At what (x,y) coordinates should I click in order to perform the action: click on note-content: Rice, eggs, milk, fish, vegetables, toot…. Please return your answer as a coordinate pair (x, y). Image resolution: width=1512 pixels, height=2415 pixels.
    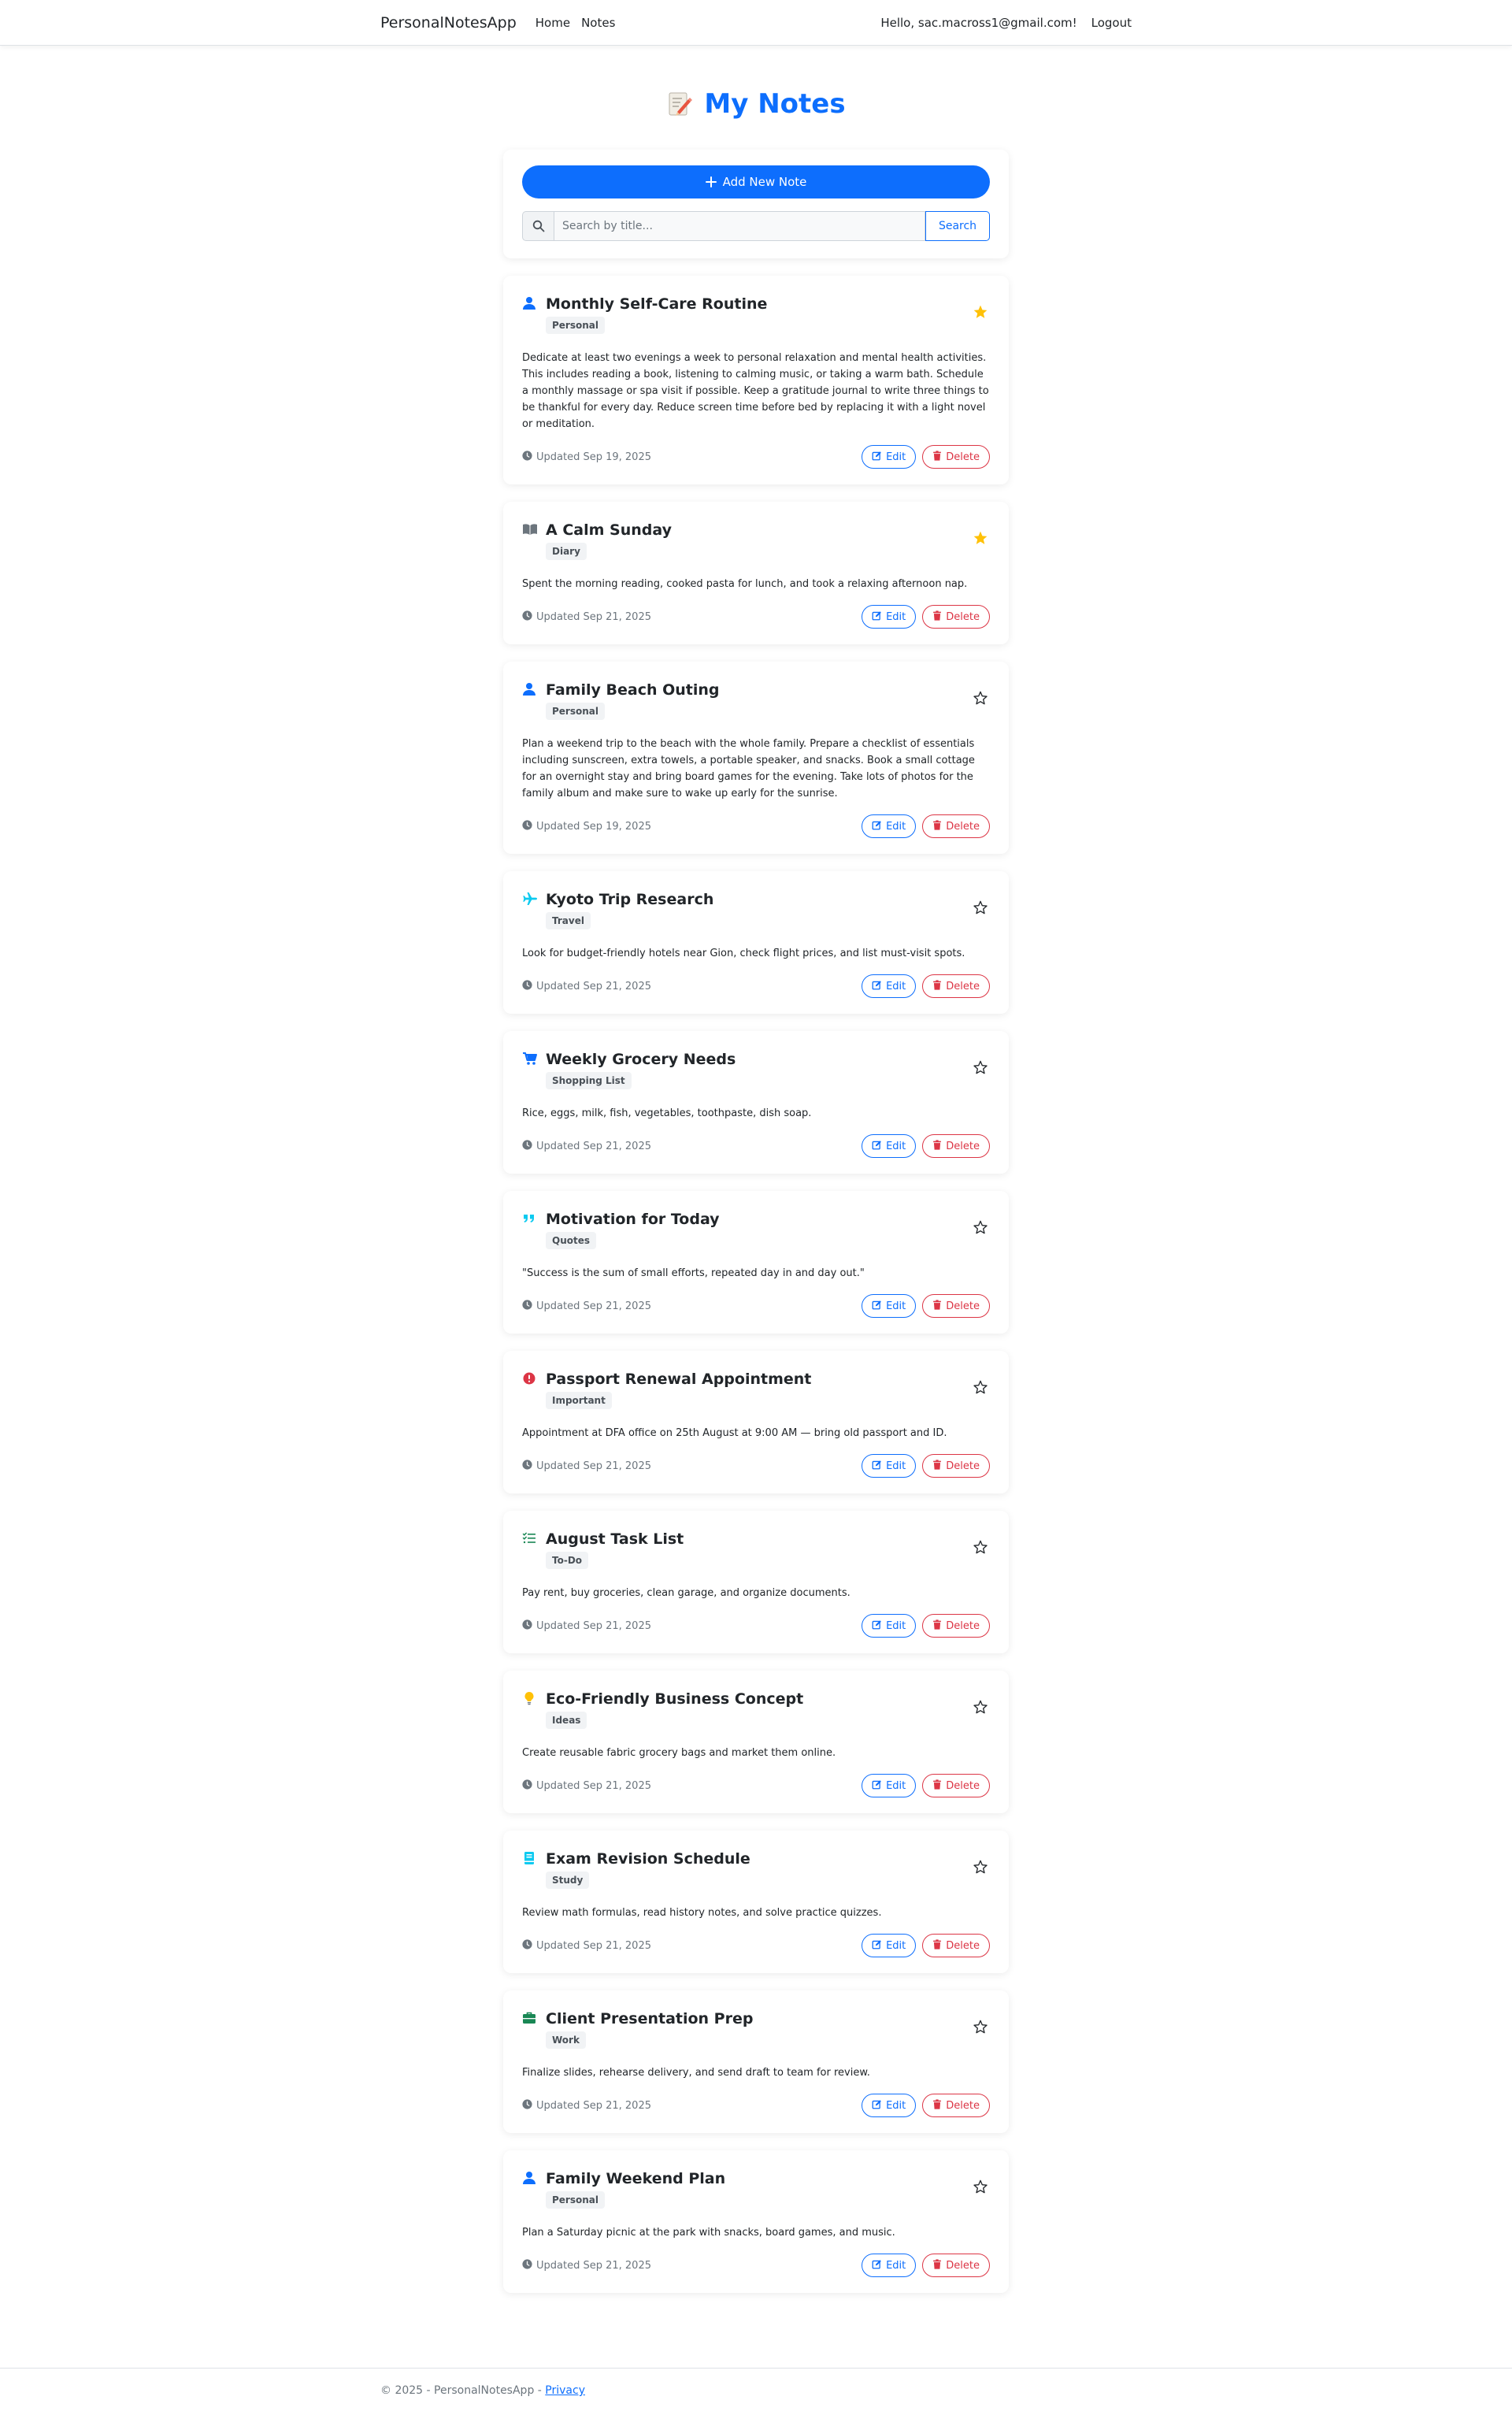
    Looking at the image, I should click on (667, 1113).